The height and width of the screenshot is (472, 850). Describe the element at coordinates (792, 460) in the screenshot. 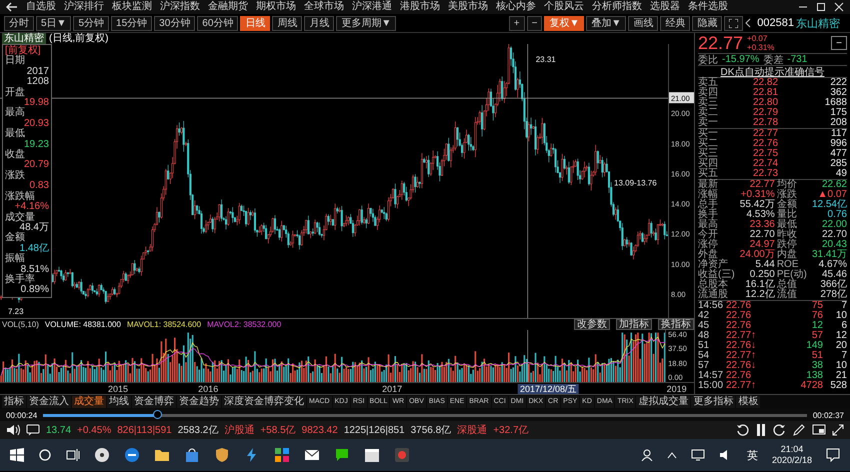

I see `clock-date: 2020/2/18` at that location.